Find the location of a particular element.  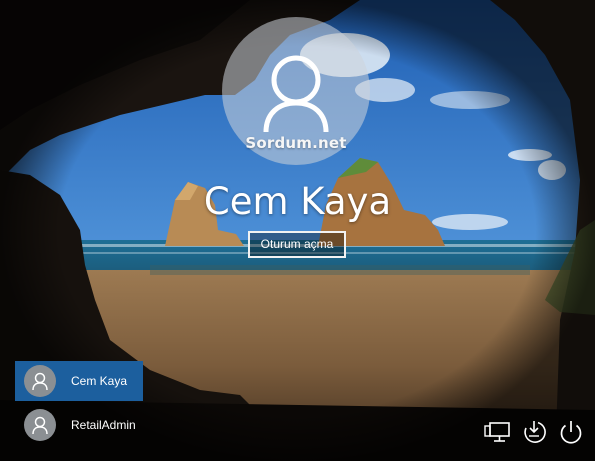

network-icon is located at coordinates (497, 432).